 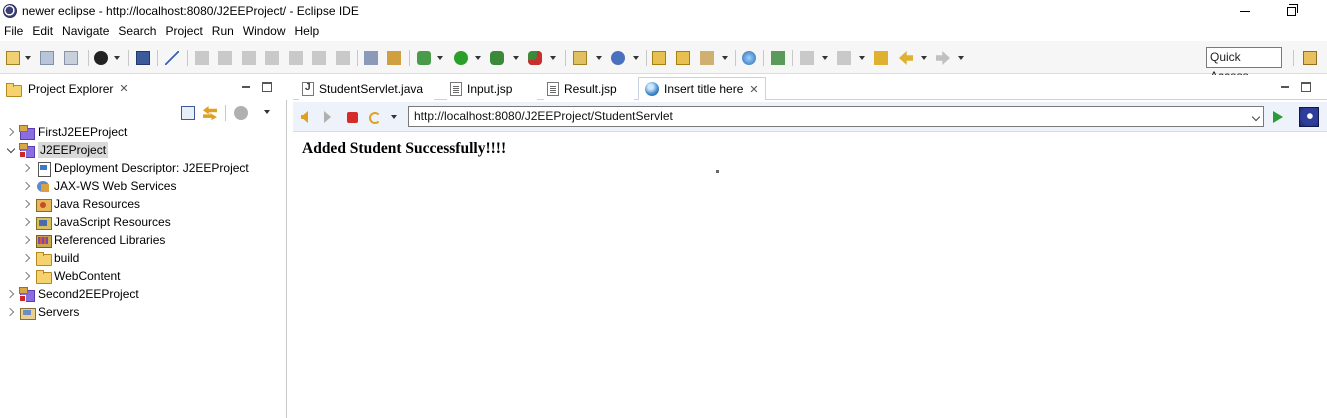 I want to click on coverage-icon, so click(x=497, y=58).